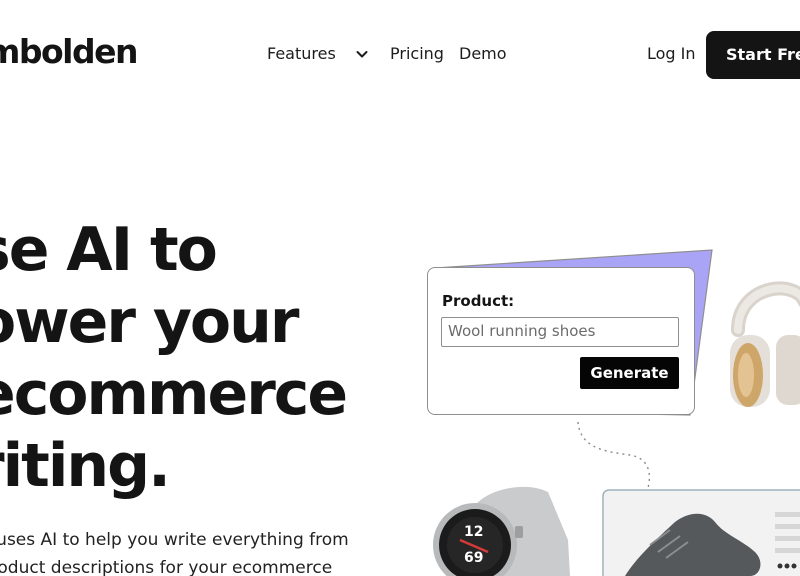 The width and height of the screenshot is (800, 576). I want to click on chevron-down-icon, so click(362, 54).